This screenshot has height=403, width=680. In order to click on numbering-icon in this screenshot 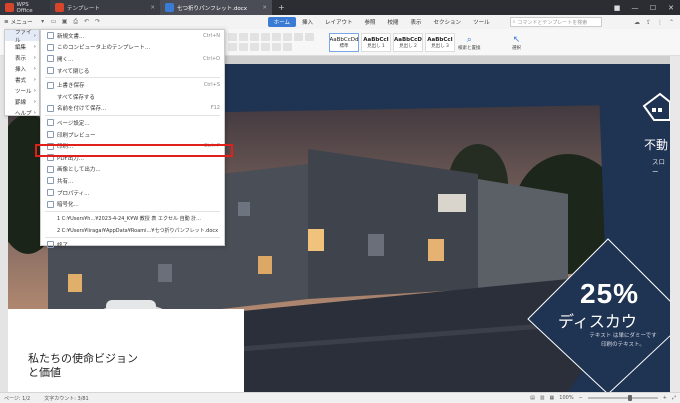, I will do `click(243, 47)`.